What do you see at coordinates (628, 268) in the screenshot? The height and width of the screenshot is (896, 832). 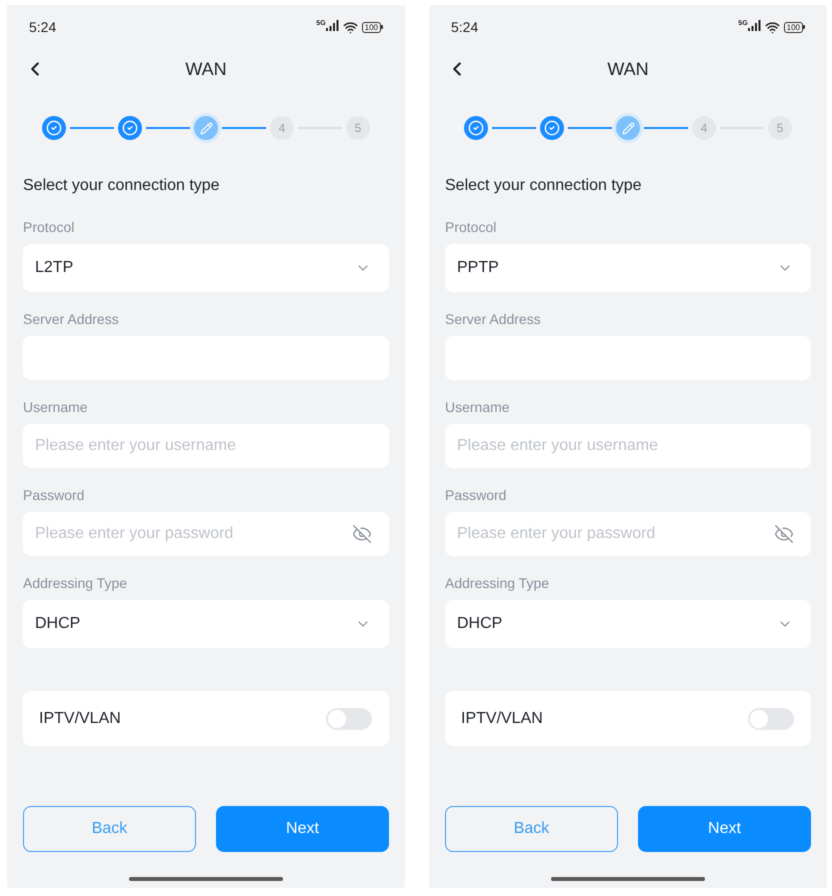 I see `select-field: PPTP` at bounding box center [628, 268].